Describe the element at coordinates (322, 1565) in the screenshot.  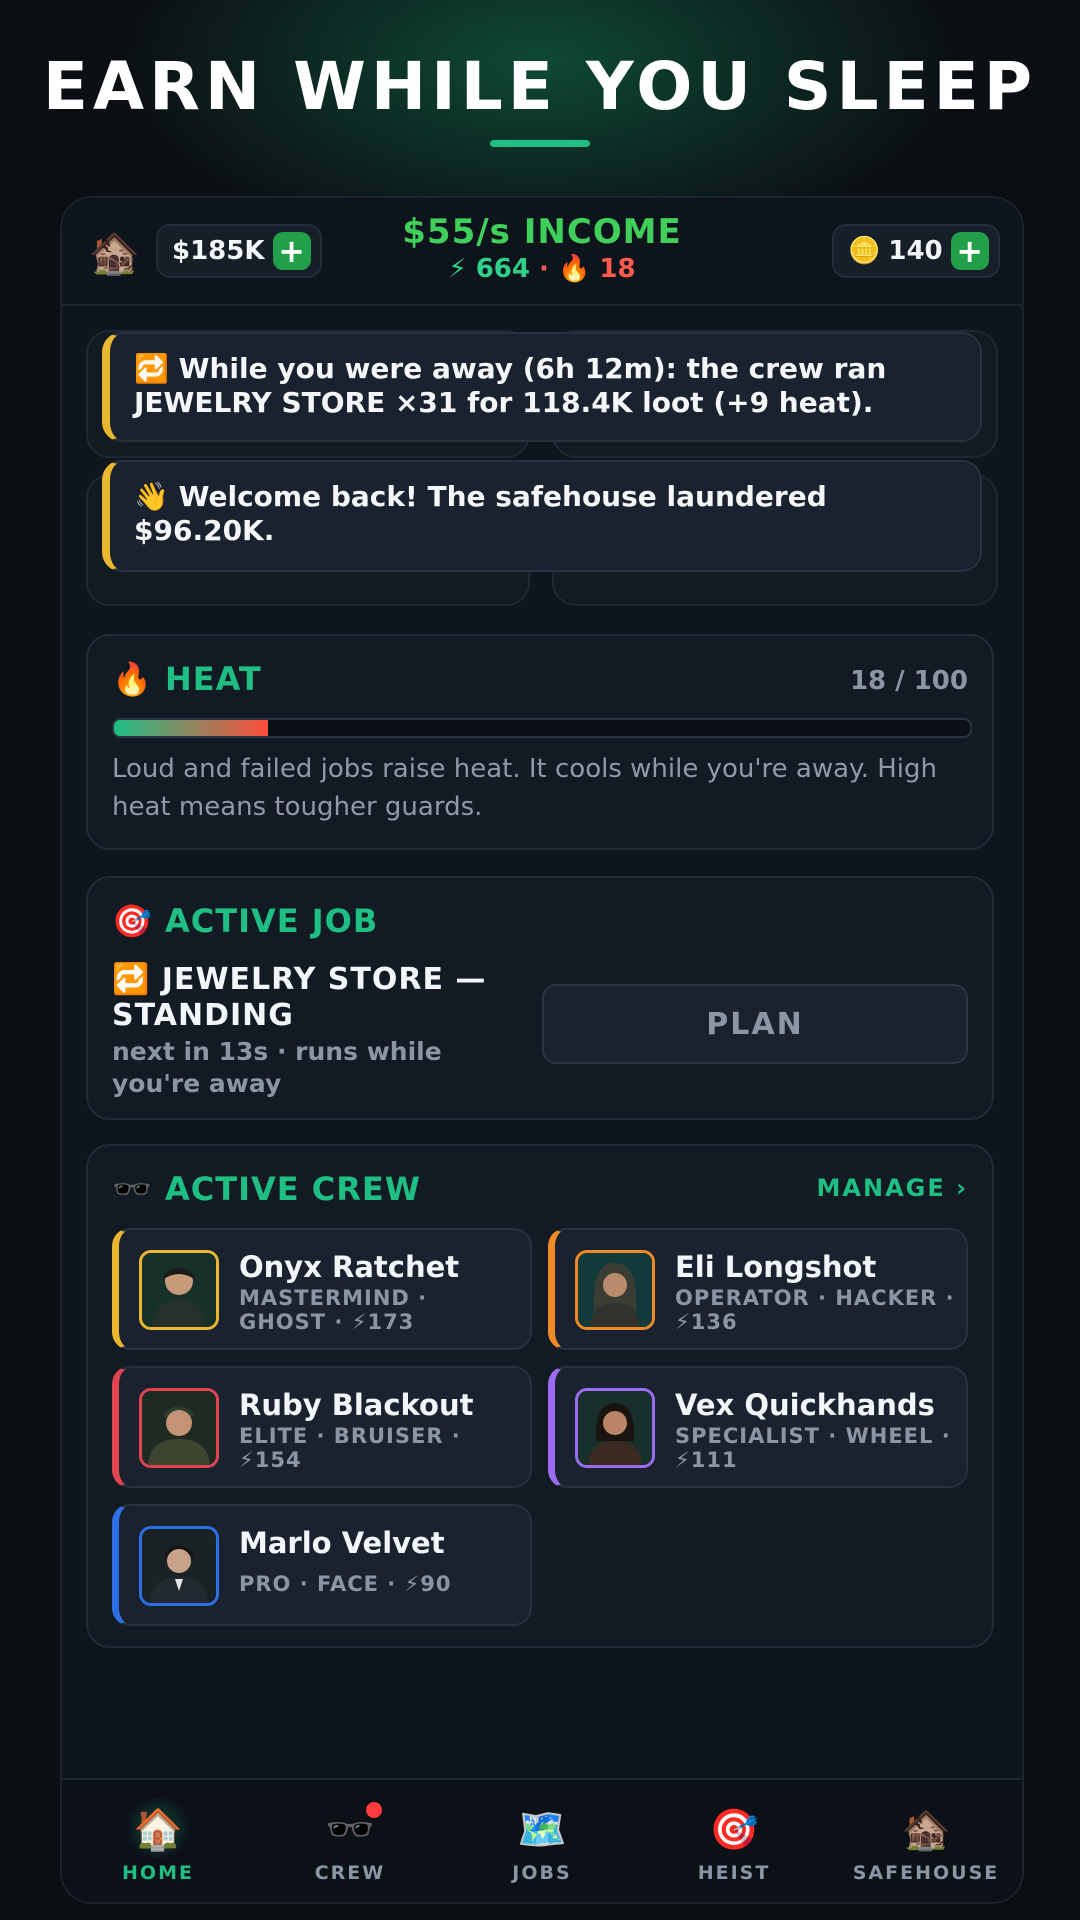
I see `crew-member-card: Marlo Velvet PRO · FACE · ⚡90` at that location.